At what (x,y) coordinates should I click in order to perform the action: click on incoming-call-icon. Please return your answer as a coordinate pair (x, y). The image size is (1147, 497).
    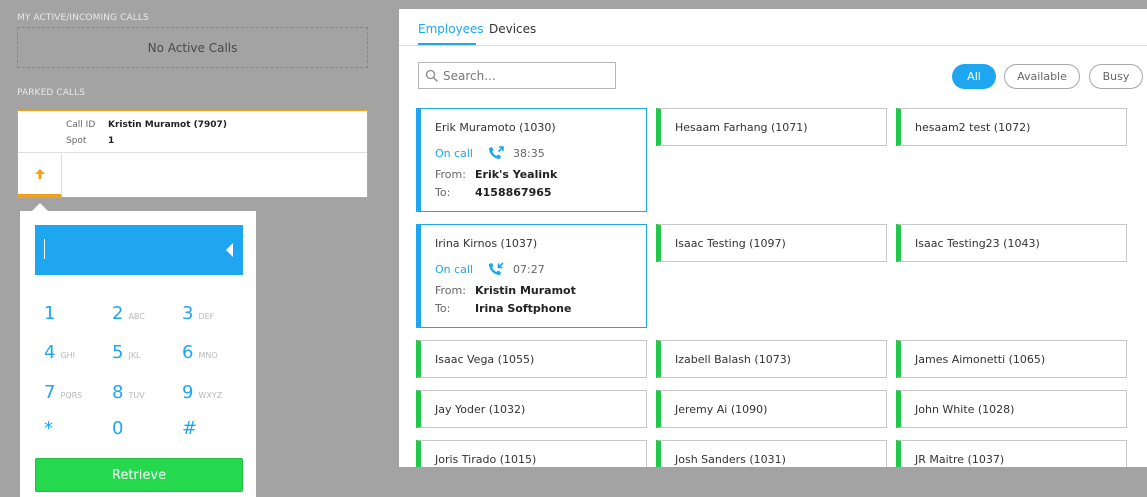
    Looking at the image, I should click on (496, 268).